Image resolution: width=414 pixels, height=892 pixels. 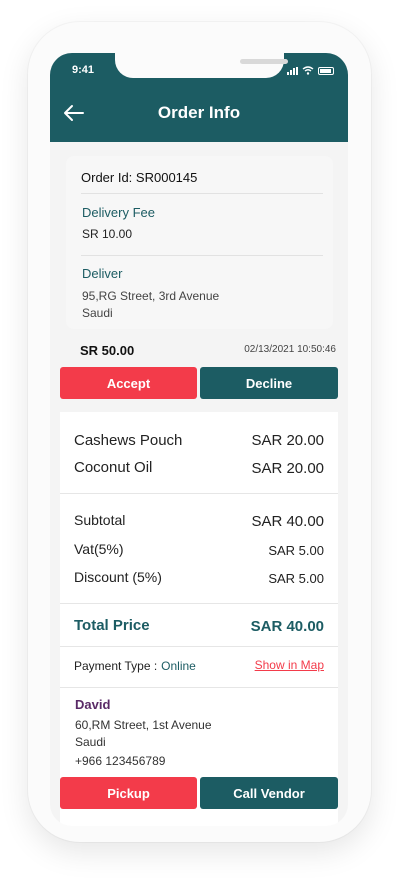 I want to click on customer-name: David, so click(x=93, y=704).